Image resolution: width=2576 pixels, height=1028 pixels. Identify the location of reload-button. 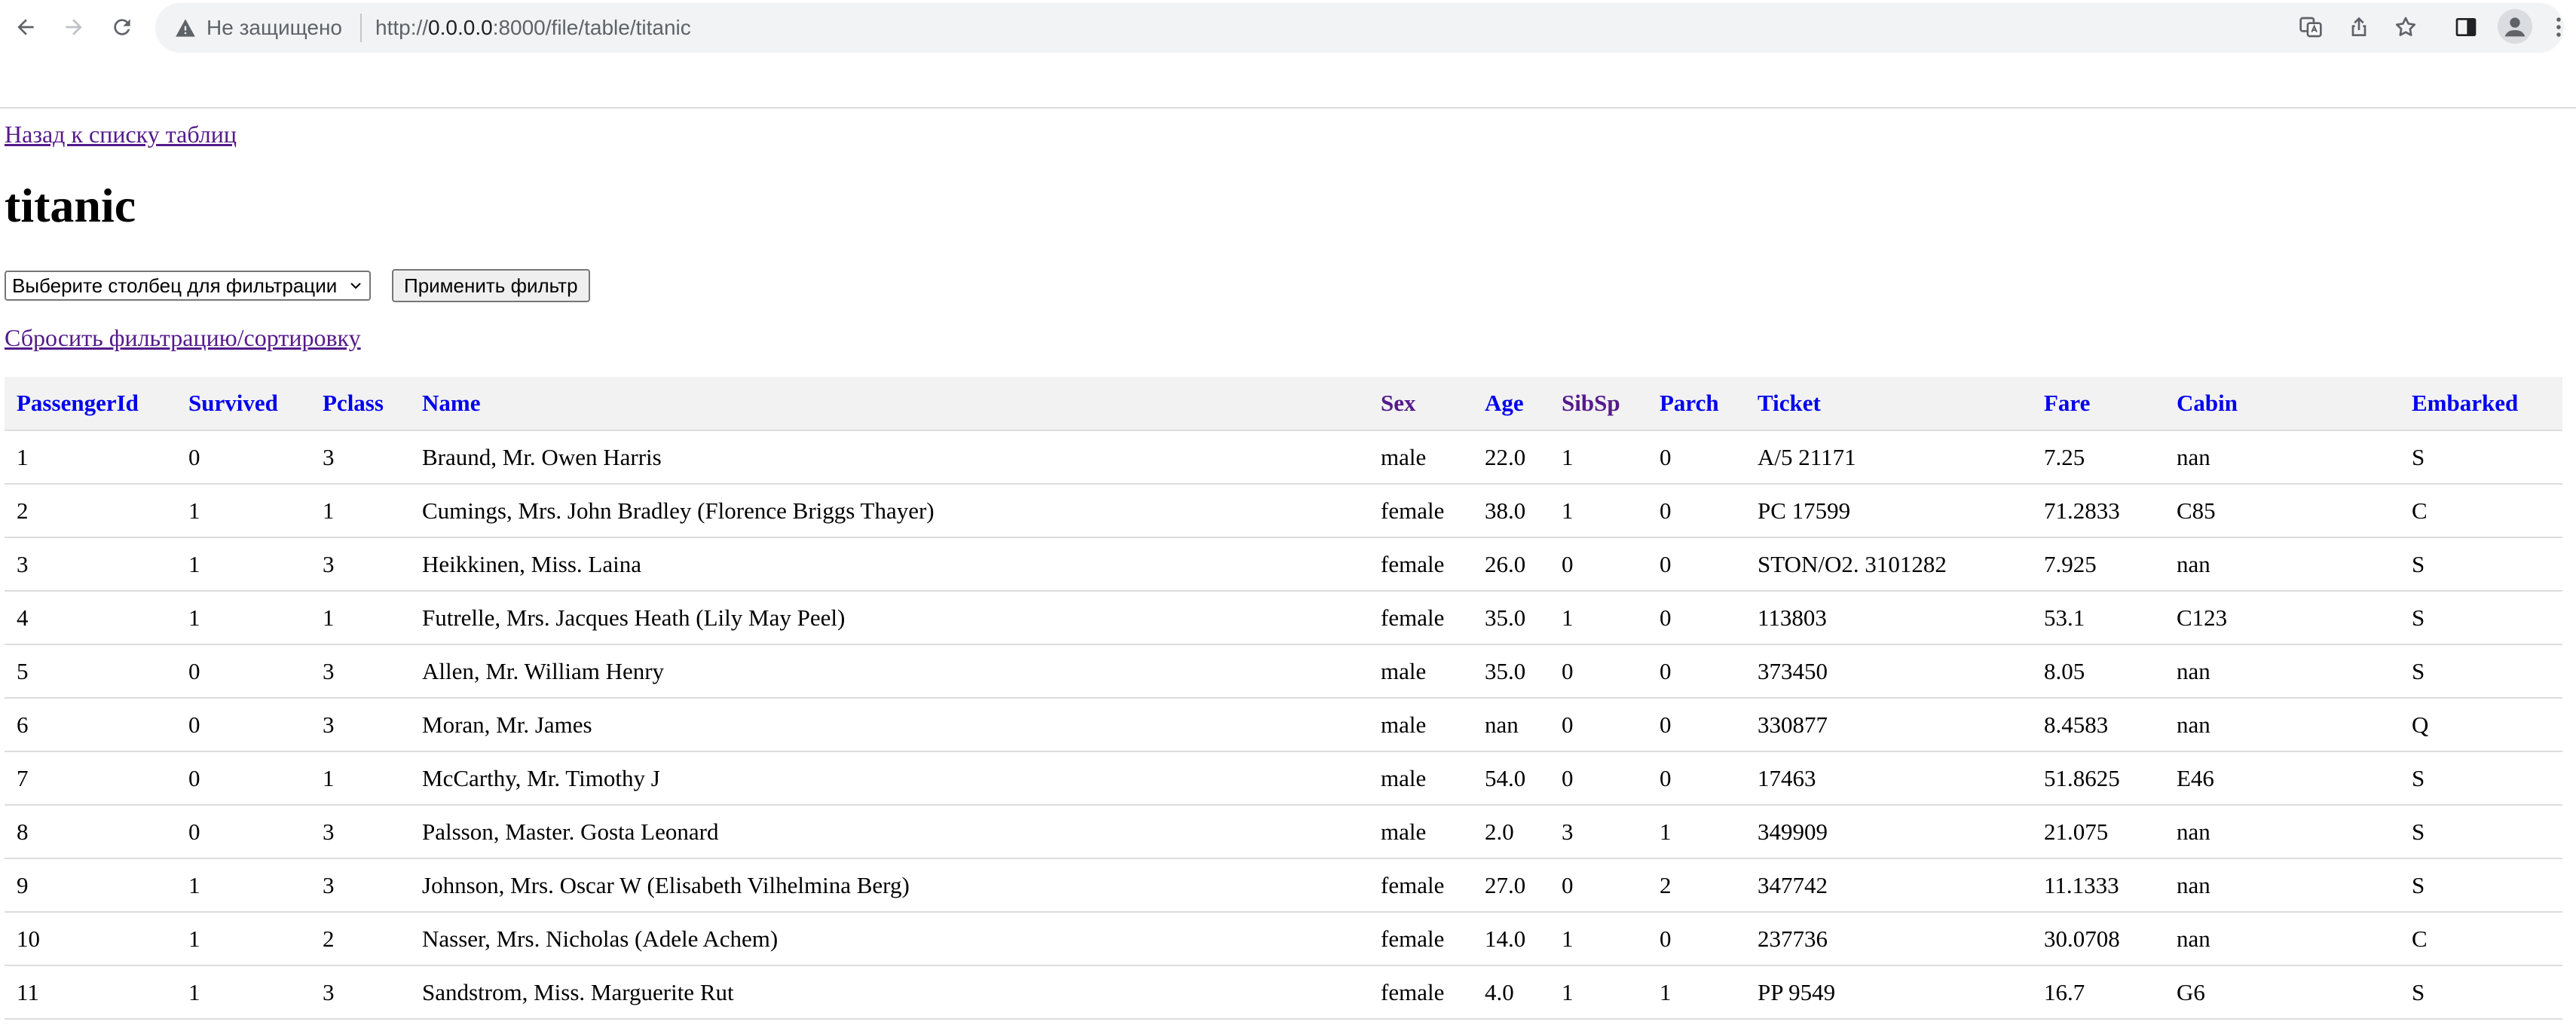
(122, 27).